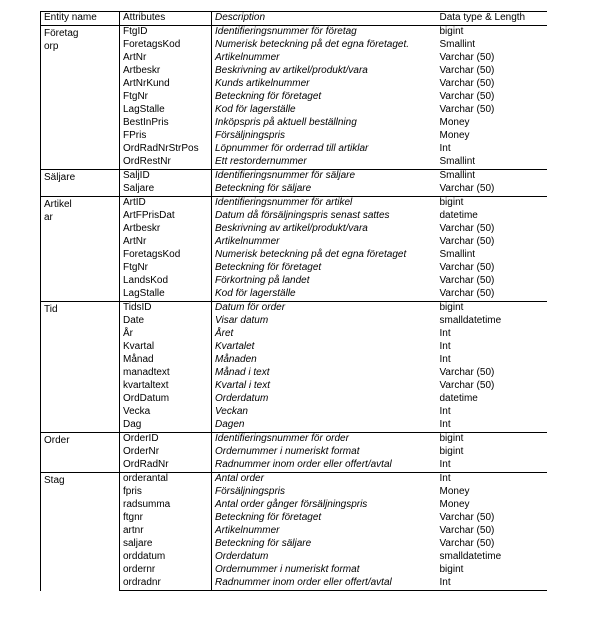 This screenshot has height=622, width=606. What do you see at coordinates (165, 71) in the screenshot?
I see `attribute-cell: Artbeskr` at bounding box center [165, 71].